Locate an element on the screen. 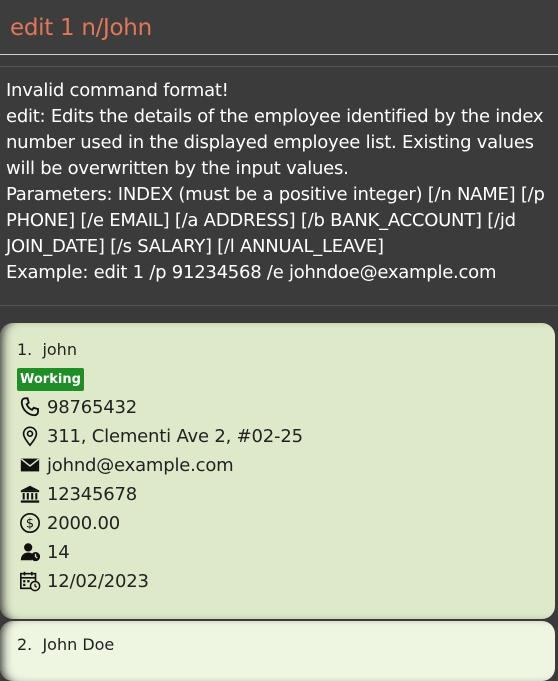 The height and width of the screenshot is (681, 558). mail-icon is located at coordinates (29, 465).